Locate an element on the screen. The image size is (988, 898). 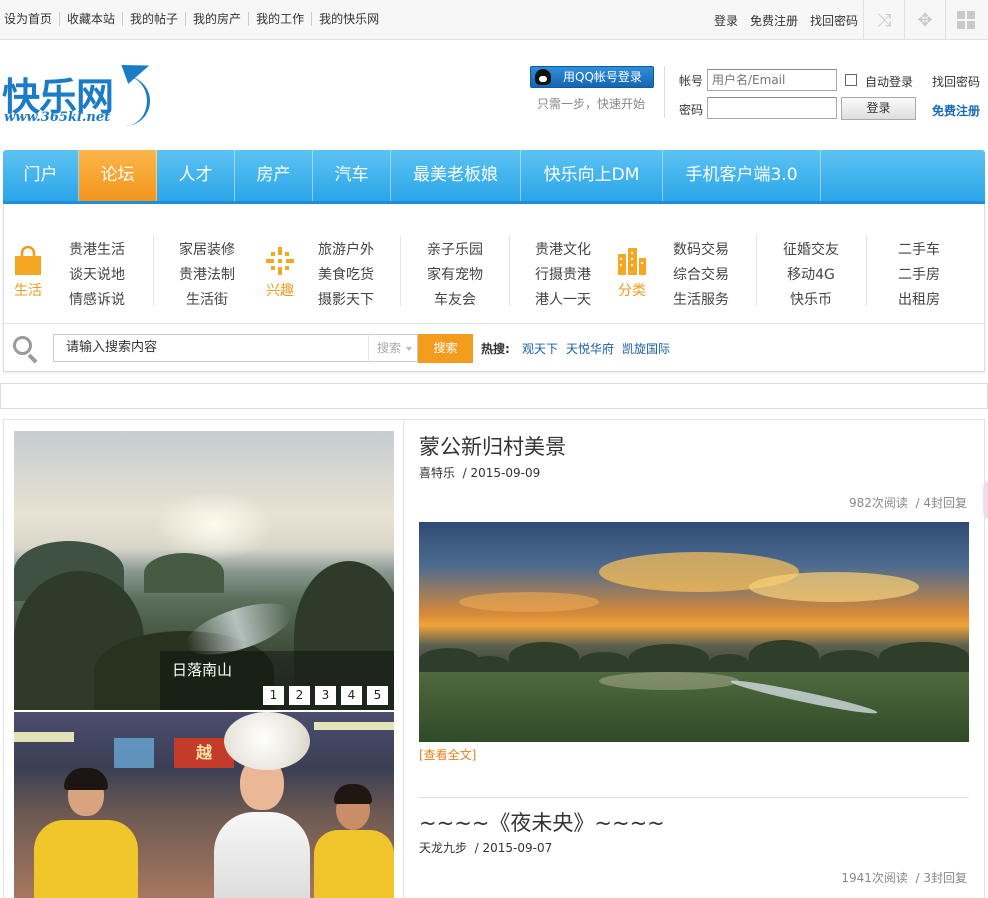
subnav-link: 摄影天下 is located at coordinates (346, 300).